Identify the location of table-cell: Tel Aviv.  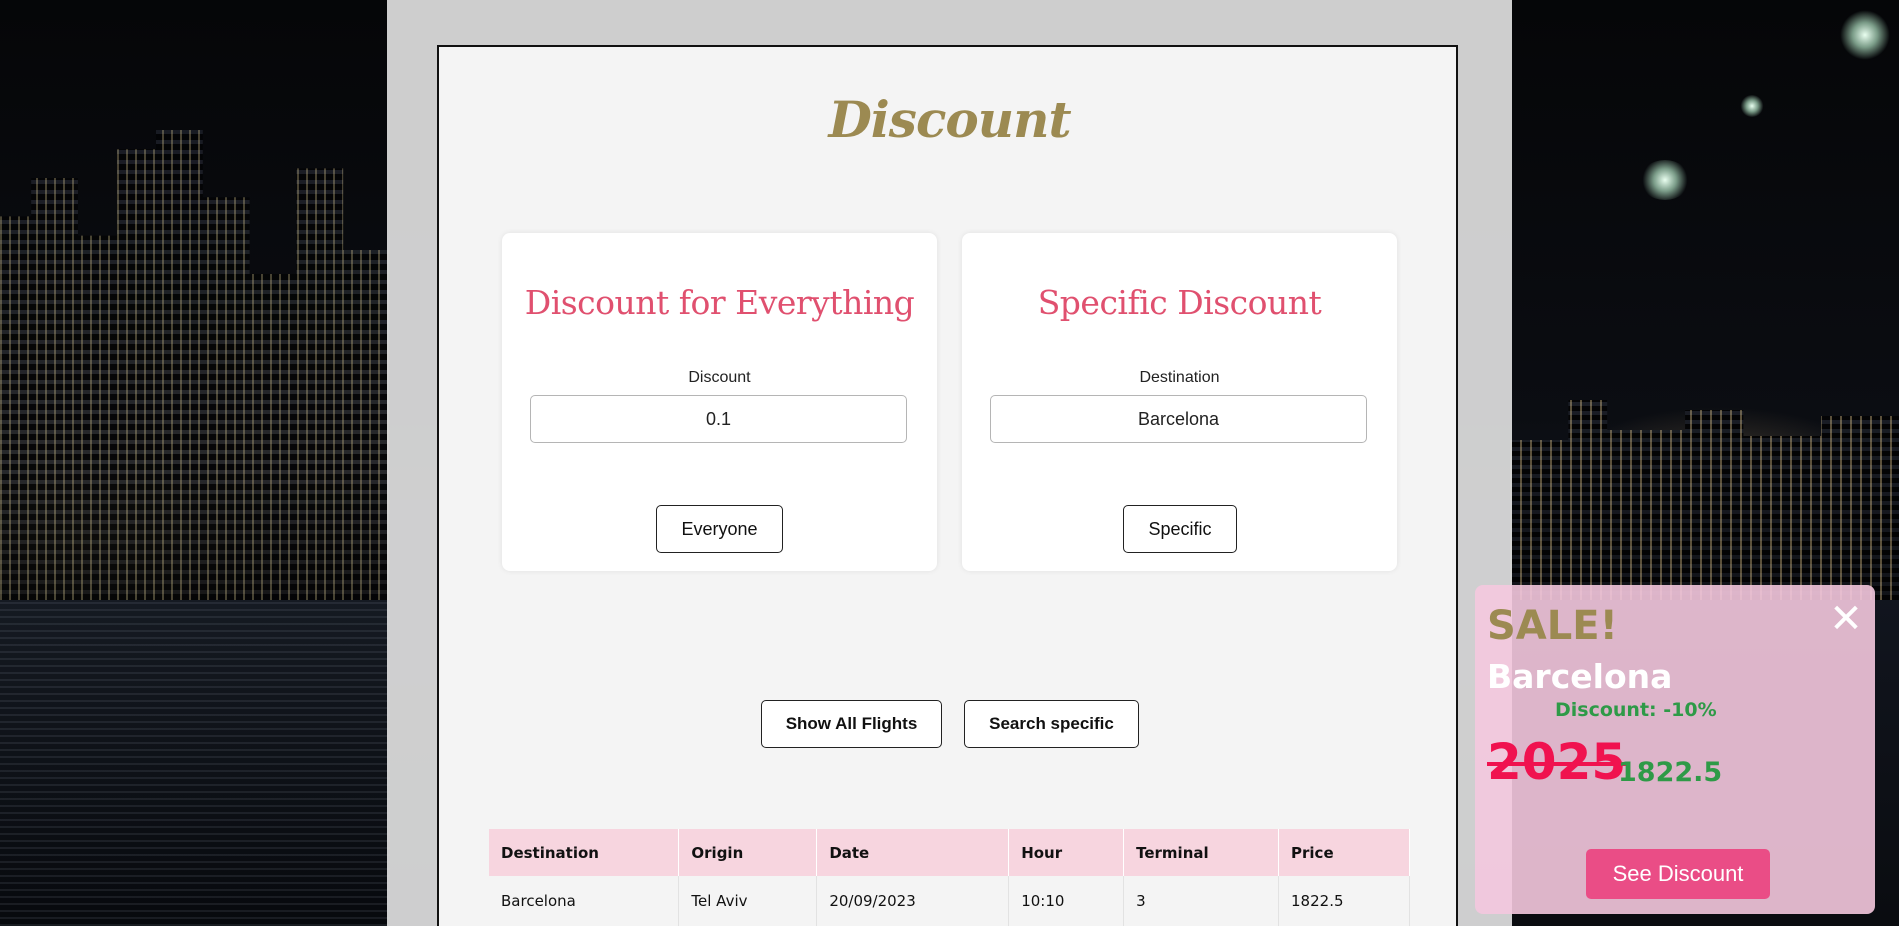
(748, 901).